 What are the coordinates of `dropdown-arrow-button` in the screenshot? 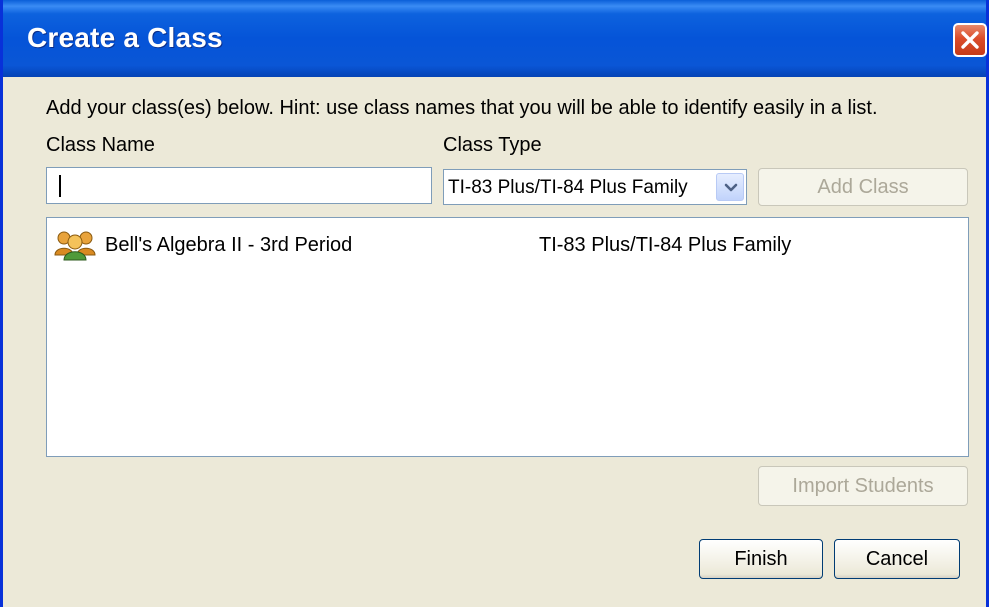 It's located at (730, 187).